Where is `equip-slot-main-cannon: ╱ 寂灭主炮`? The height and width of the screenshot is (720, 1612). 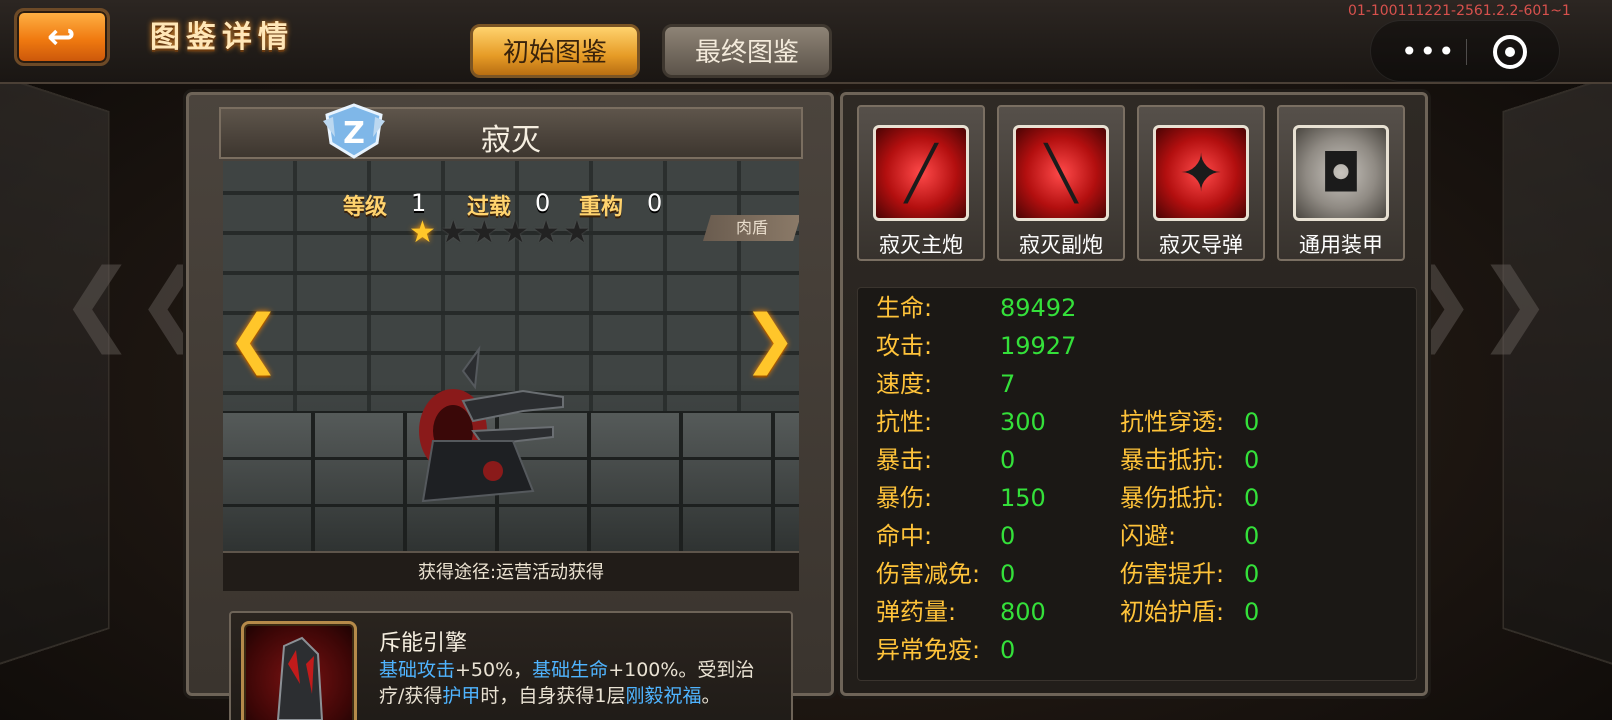 equip-slot-main-cannon: ╱ 寂灭主炮 is located at coordinates (921, 183).